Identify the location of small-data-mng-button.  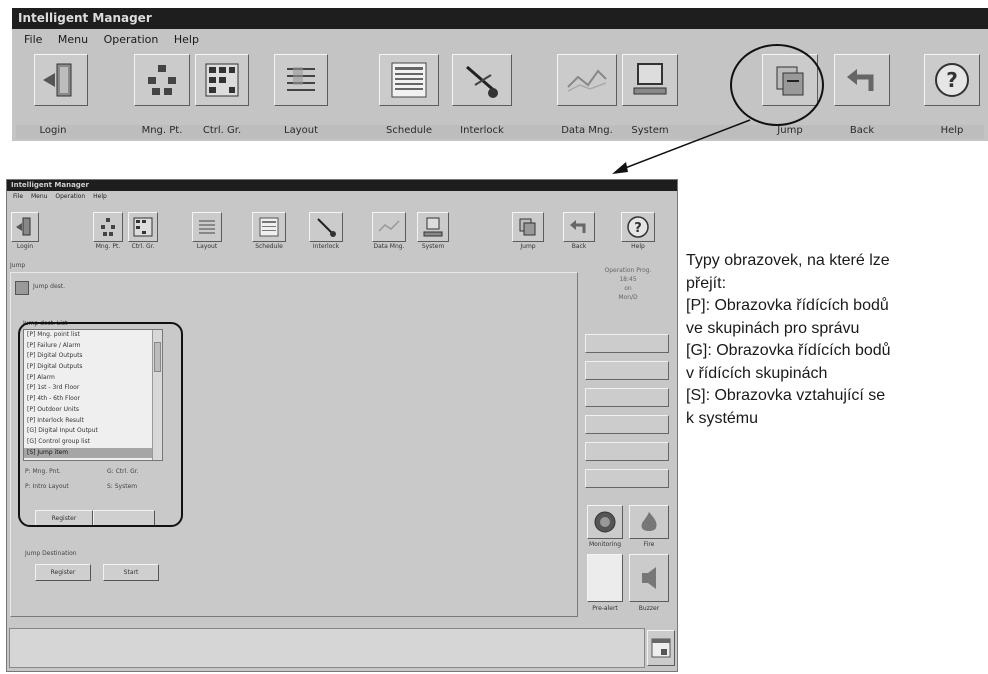
(389, 227).